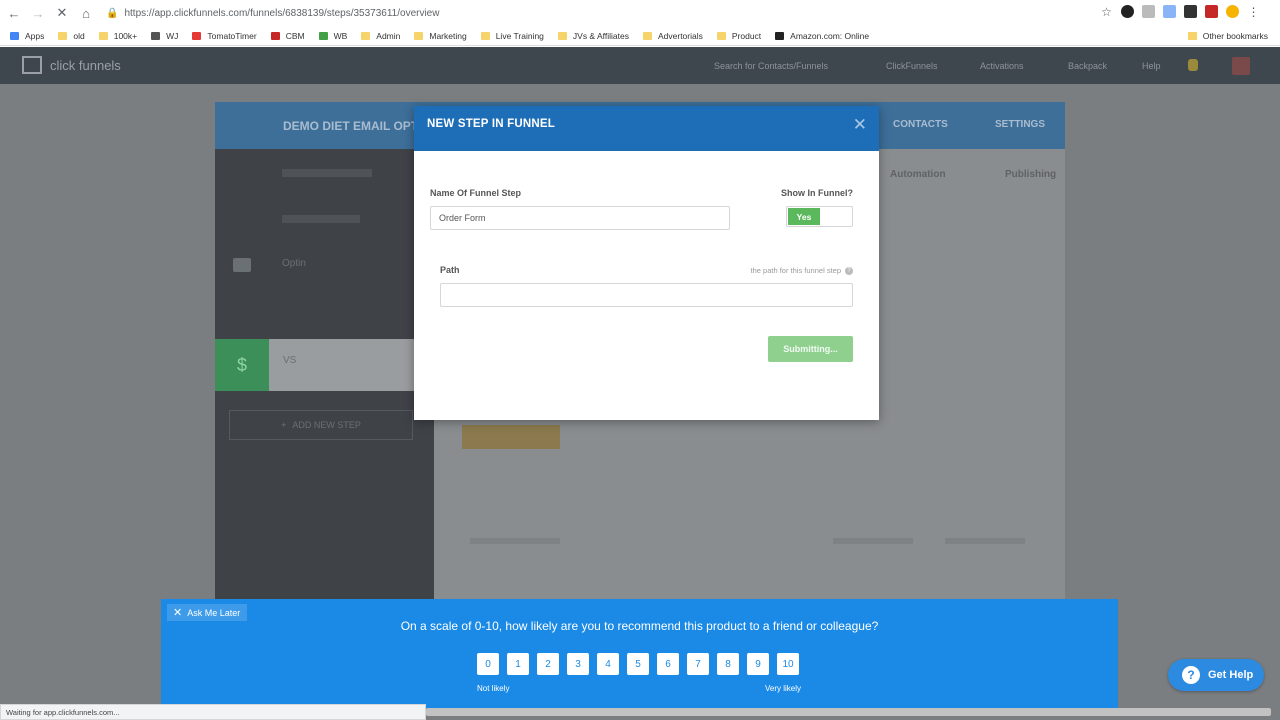 This screenshot has width=1280, height=720. Describe the element at coordinates (242, 365) in the screenshot. I see `dollar-icon: $` at that location.